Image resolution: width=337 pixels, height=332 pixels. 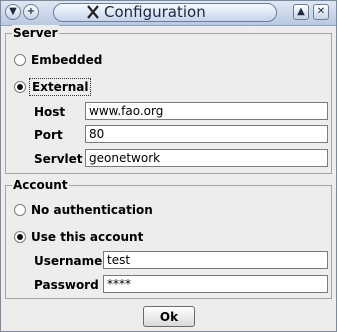 I want to click on radio-no-authentication: No authentication, so click(x=83, y=210).